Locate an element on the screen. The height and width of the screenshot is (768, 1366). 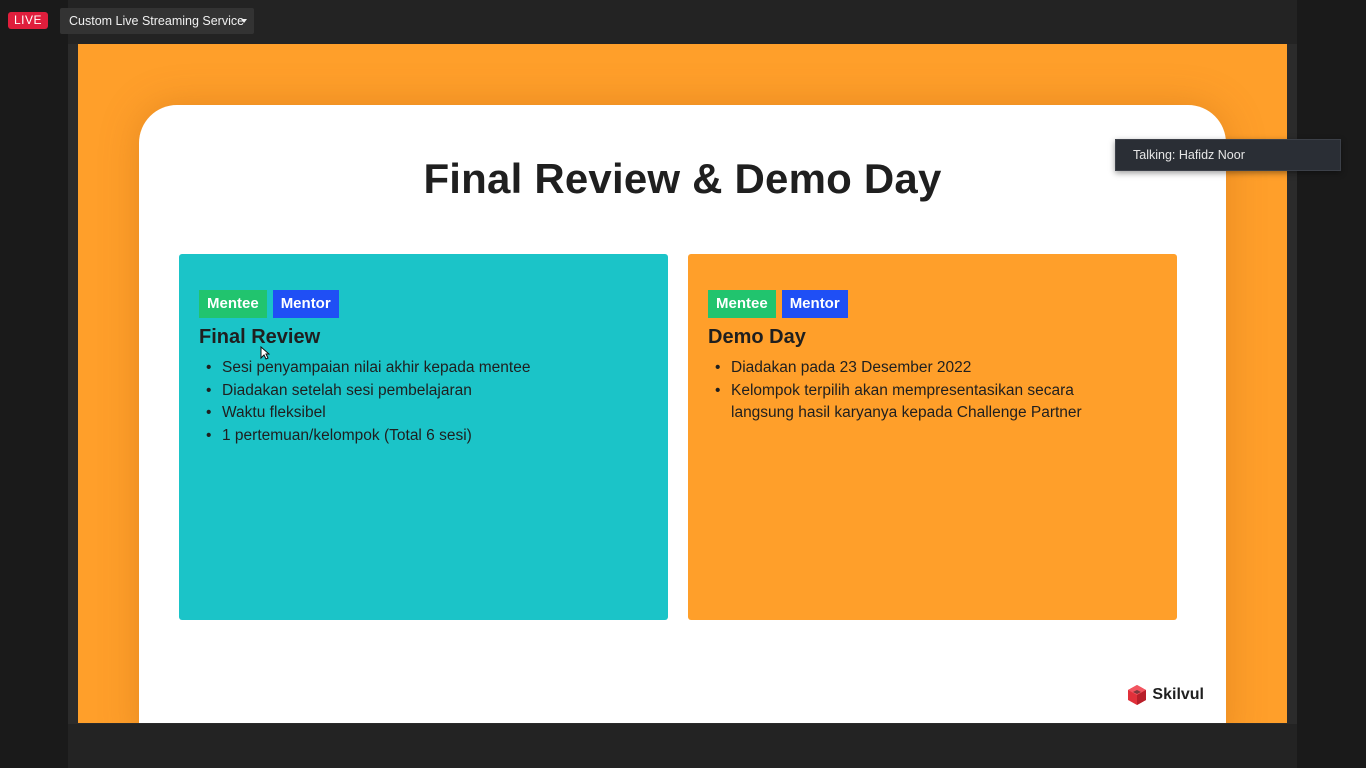
panel-heading: Demo Day is located at coordinates (757, 337).